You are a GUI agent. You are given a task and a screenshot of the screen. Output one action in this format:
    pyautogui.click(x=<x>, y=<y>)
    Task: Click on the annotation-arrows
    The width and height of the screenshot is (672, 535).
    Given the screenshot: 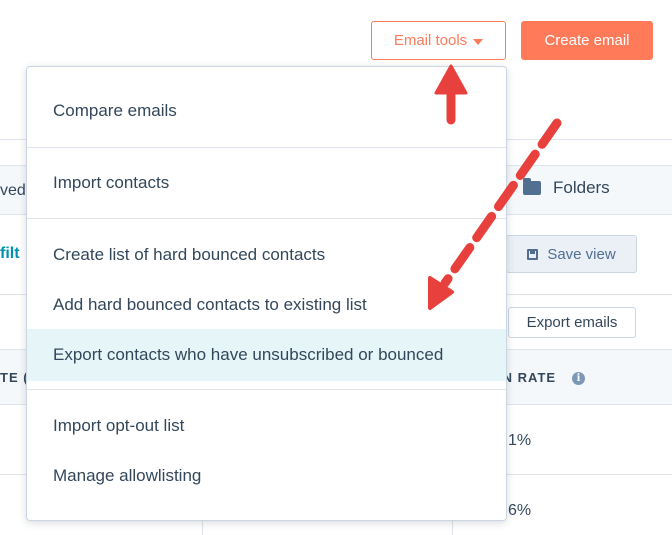 What is the action you would take?
    pyautogui.click(x=495, y=187)
    